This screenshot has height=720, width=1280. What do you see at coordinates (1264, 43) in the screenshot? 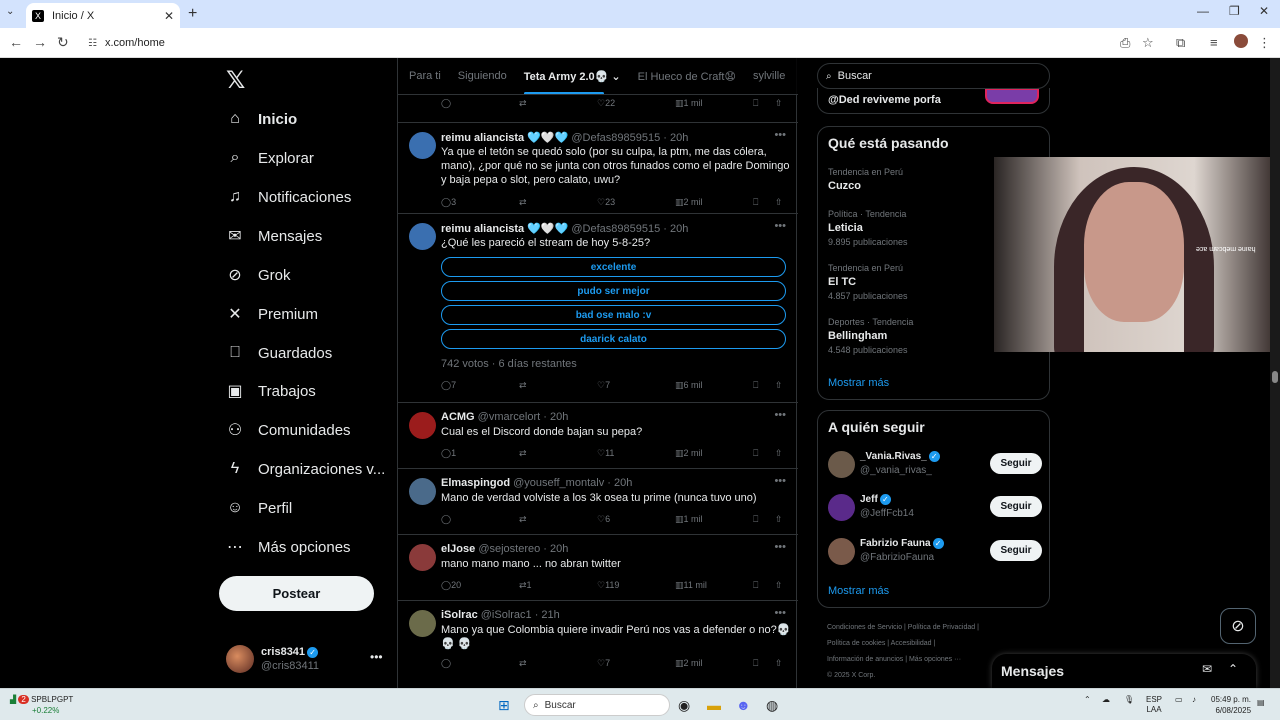
I see `browser-menu-icon: ⋮` at bounding box center [1264, 43].